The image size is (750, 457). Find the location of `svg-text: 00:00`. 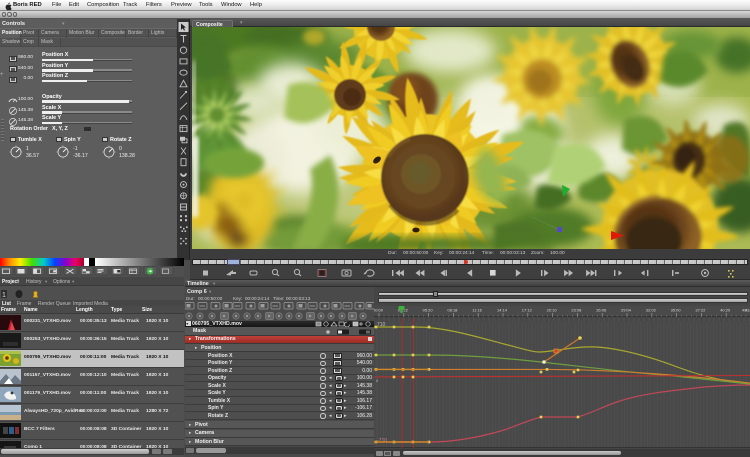

svg-text: 00:00 is located at coordinates (379, 310).